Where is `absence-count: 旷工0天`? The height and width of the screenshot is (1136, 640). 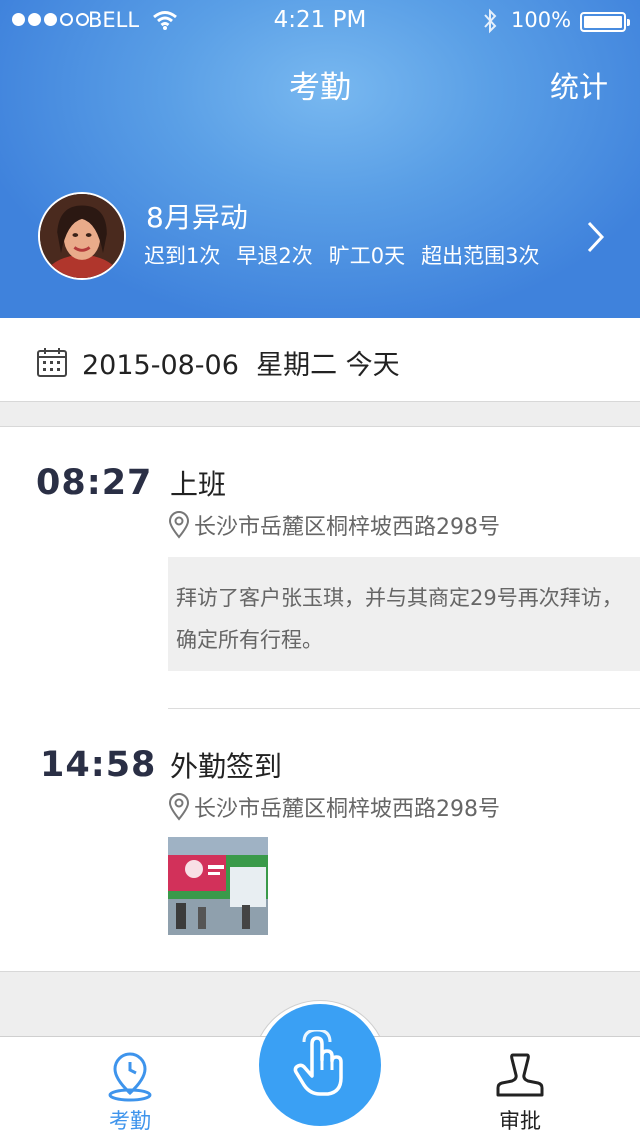
absence-count: 旷工0天 is located at coordinates (367, 256).